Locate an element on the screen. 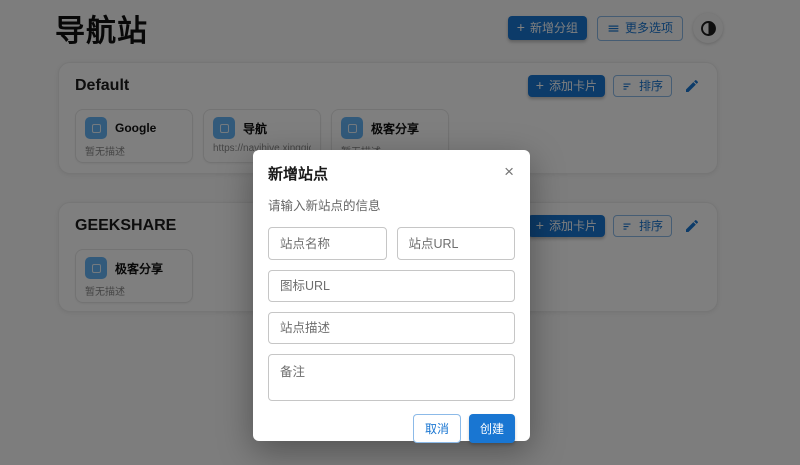 The image size is (800, 465). create-button: 创建 is located at coordinates (491, 428).